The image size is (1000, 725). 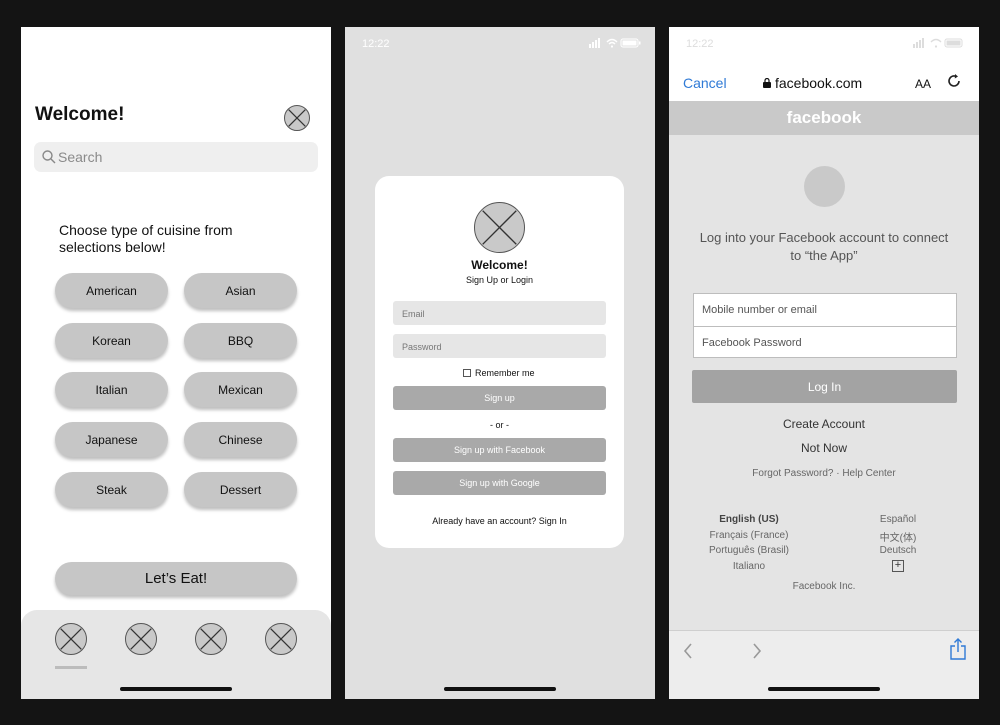 I want to click on avatar, so click(x=824, y=186).